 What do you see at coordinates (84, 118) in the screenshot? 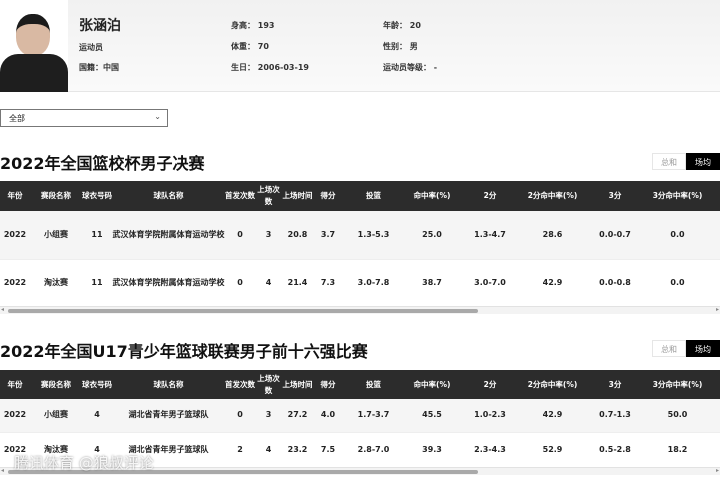
I see `competition-filter-select: 全部 ⌄` at bounding box center [84, 118].